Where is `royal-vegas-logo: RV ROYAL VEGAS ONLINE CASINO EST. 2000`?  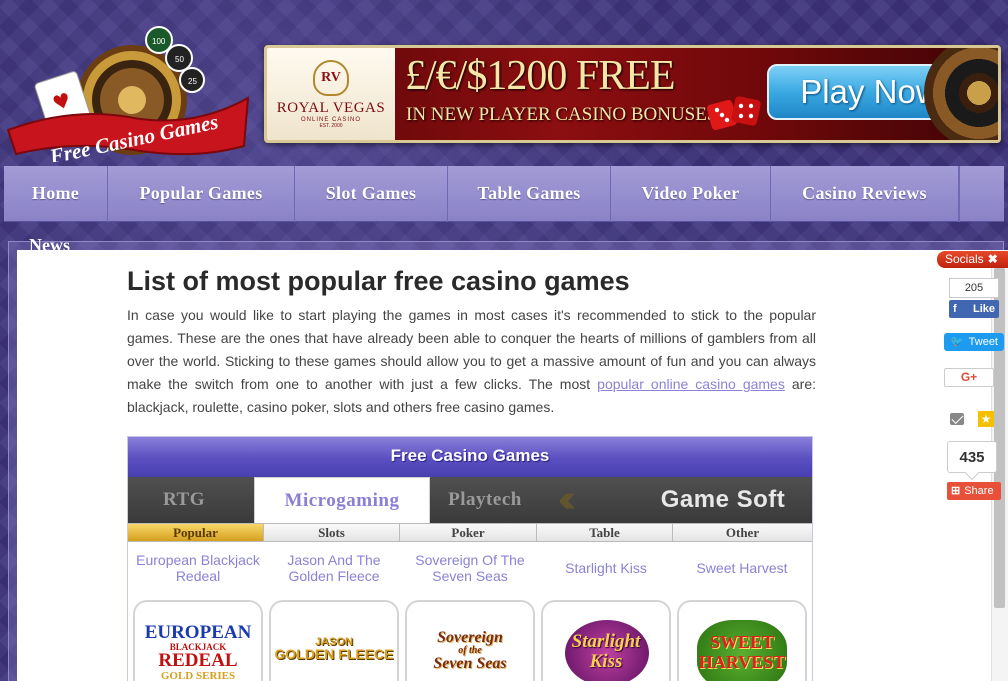
royal-vegas-logo: RV ROYAL VEGAS ONLINE CASINO EST. 2000 is located at coordinates (331, 94).